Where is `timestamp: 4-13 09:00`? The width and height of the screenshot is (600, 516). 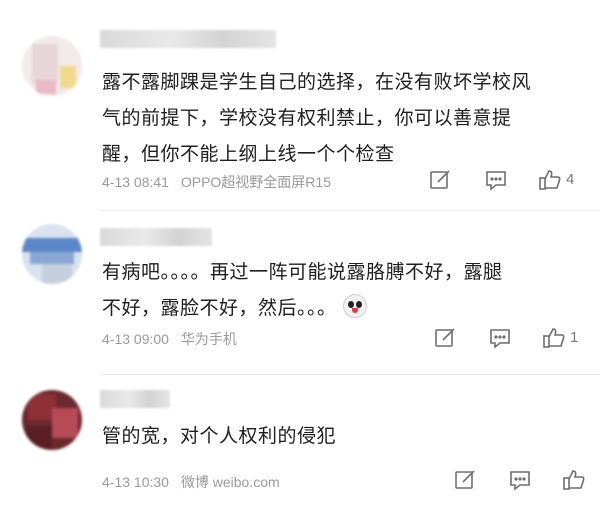 timestamp: 4-13 09:00 is located at coordinates (135, 339).